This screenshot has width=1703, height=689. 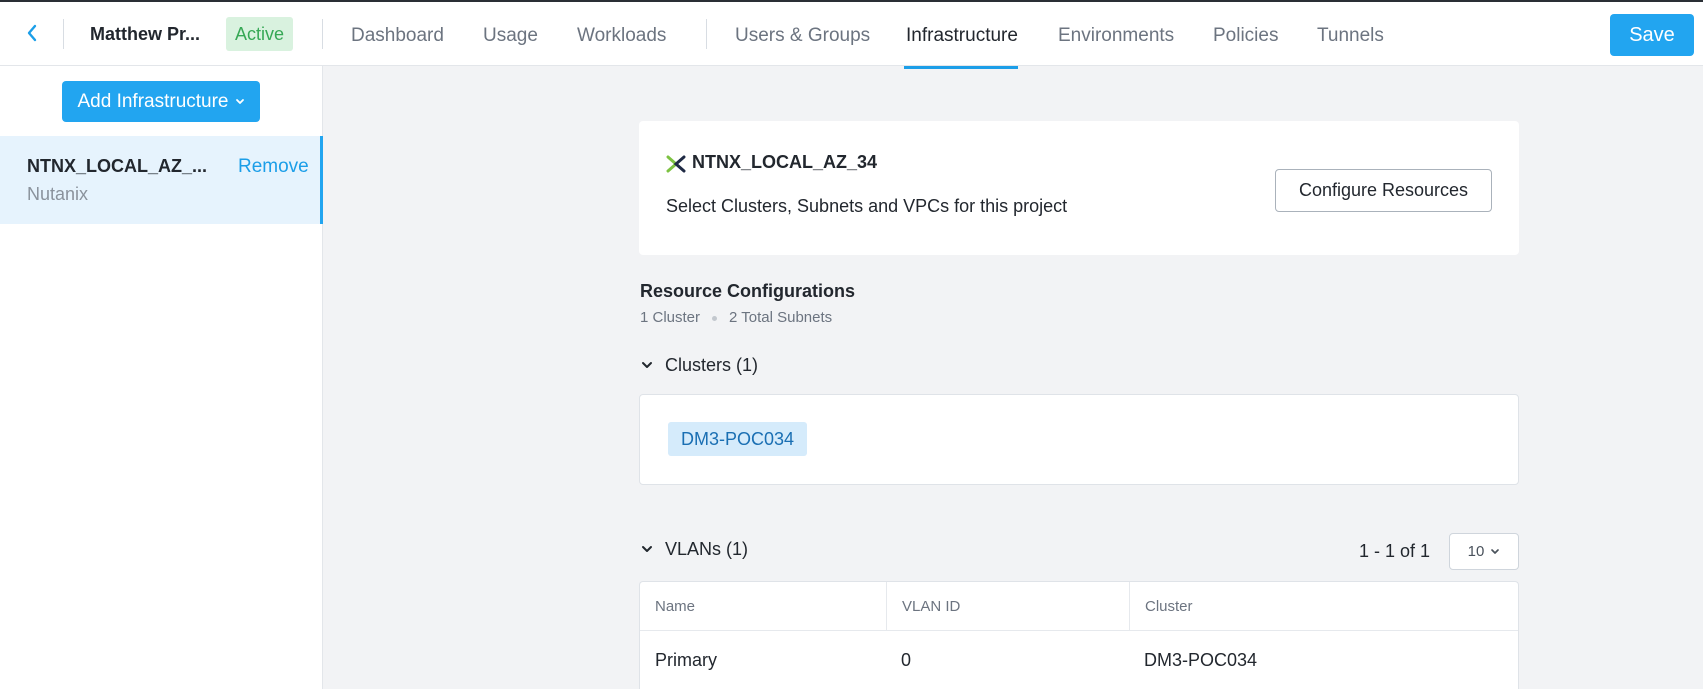 I want to click on resource-summary: 1 Cluster 2 Total Subnets, so click(x=736, y=317).